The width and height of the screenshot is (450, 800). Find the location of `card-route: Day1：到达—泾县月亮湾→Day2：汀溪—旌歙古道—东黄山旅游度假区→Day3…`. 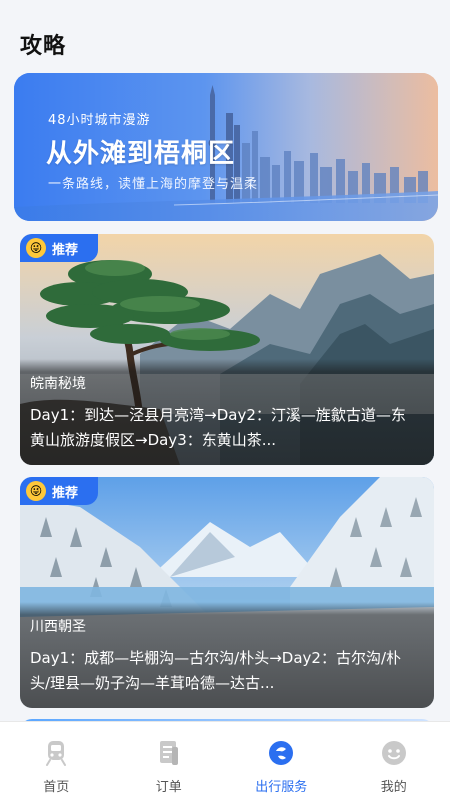

card-route: Day1：到达—泾县月亮湾→Day2：汀溪—旌歙古道—东黄山旅游度假区→Day3… is located at coordinates (218, 427).